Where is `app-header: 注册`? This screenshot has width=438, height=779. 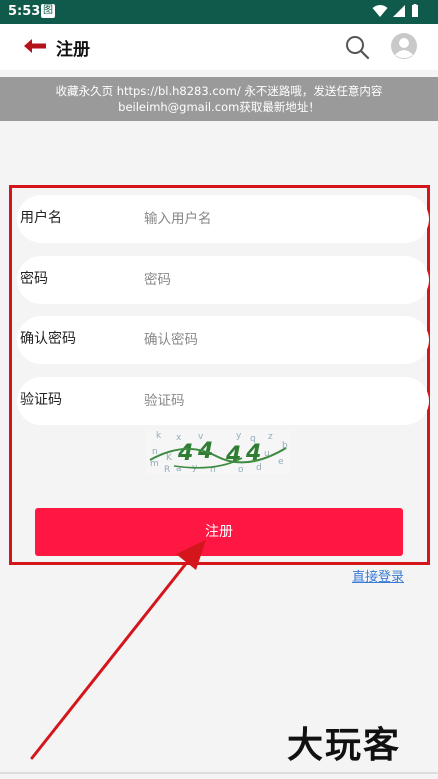
app-header: 注册 is located at coordinates (219, 47).